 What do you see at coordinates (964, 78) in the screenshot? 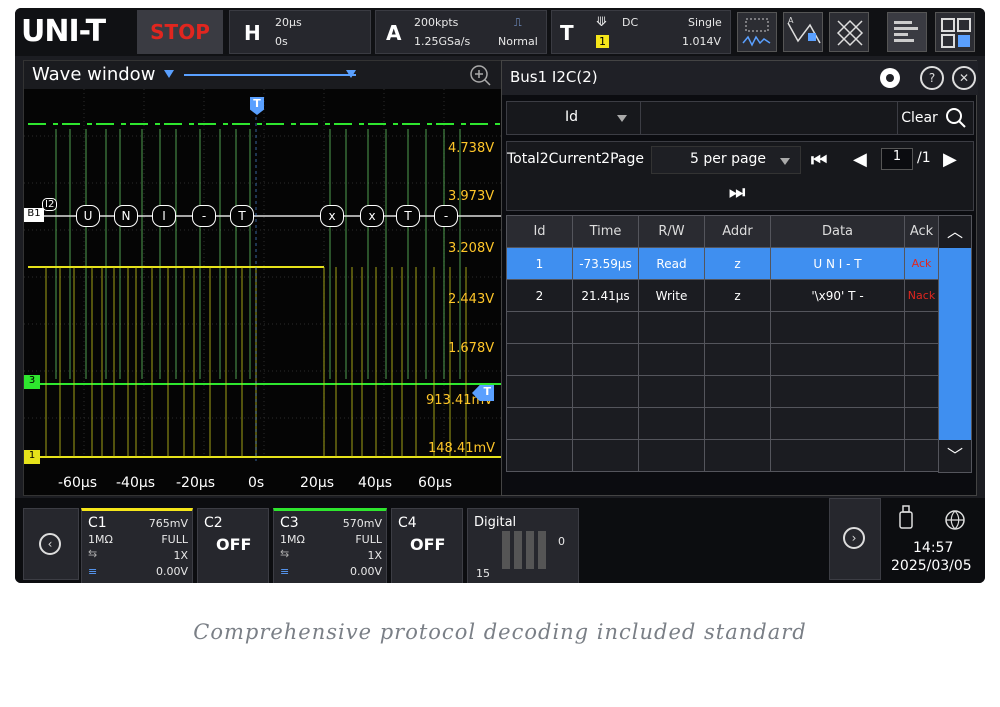
I see `close-icon: ✕` at bounding box center [964, 78].